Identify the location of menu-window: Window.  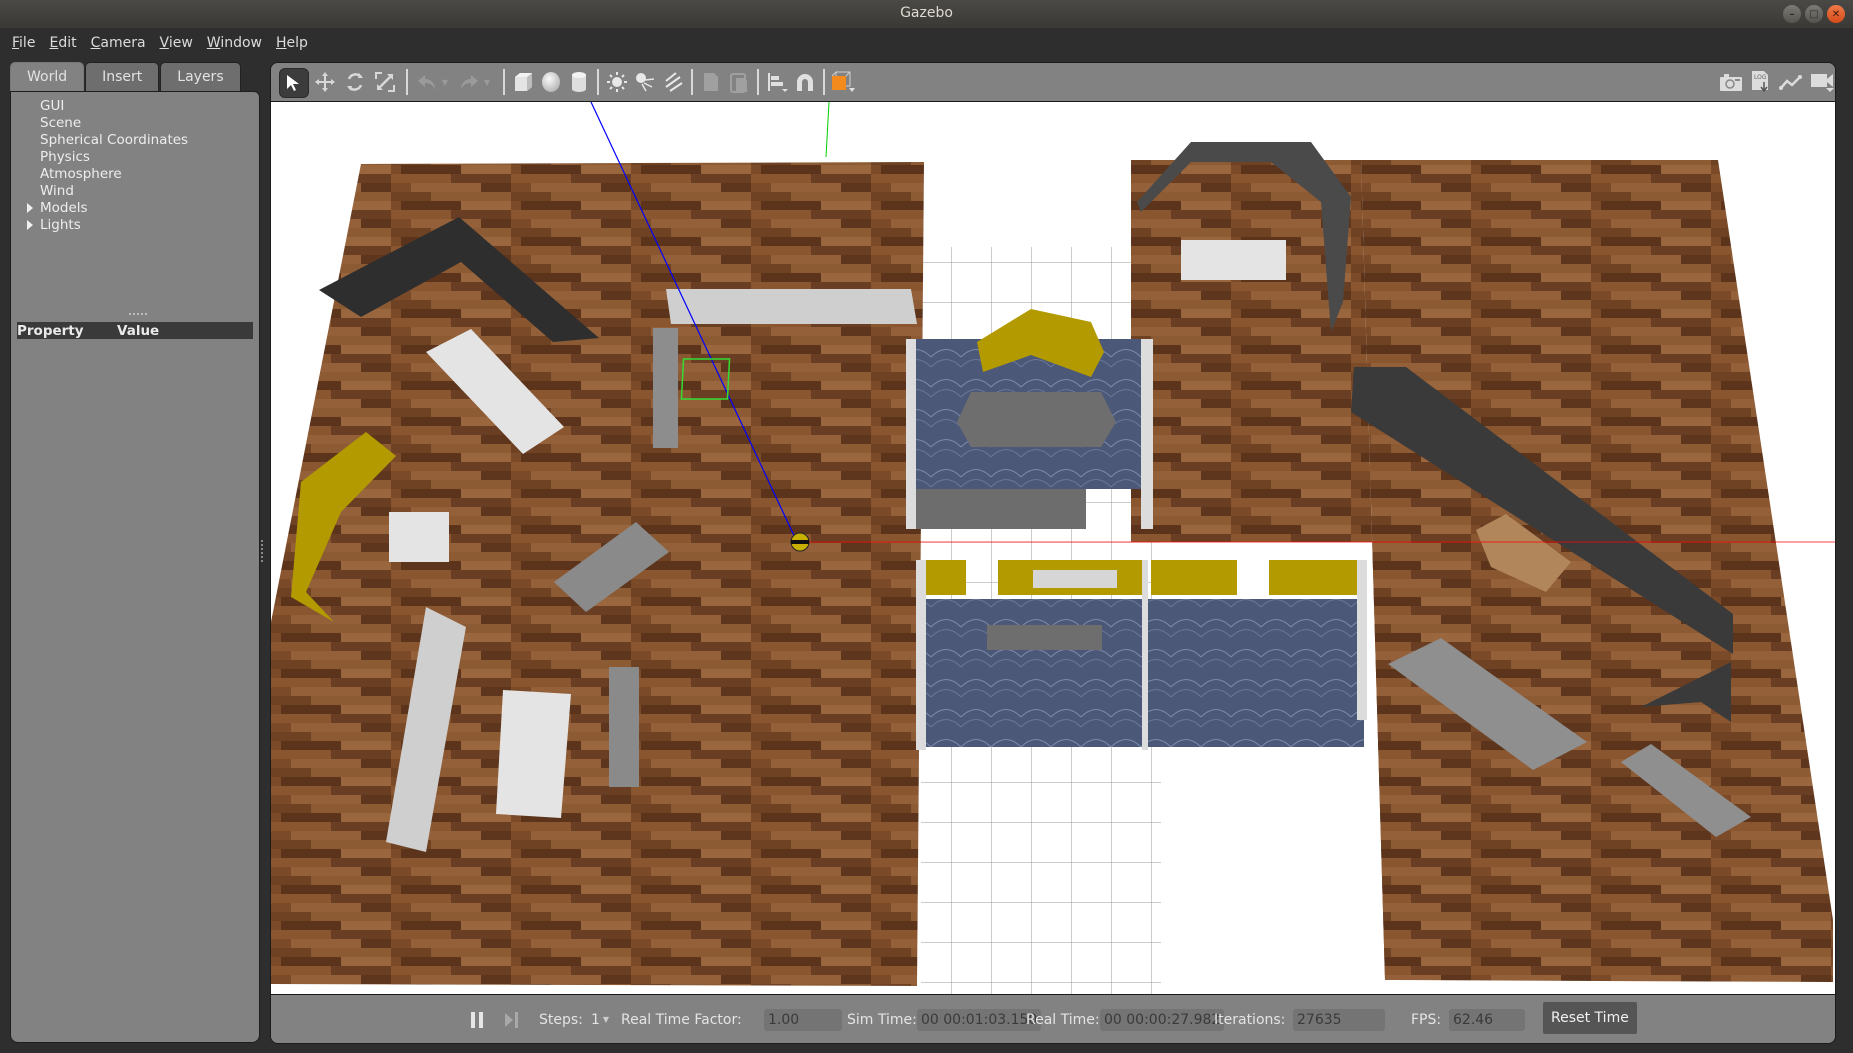
(239, 43).